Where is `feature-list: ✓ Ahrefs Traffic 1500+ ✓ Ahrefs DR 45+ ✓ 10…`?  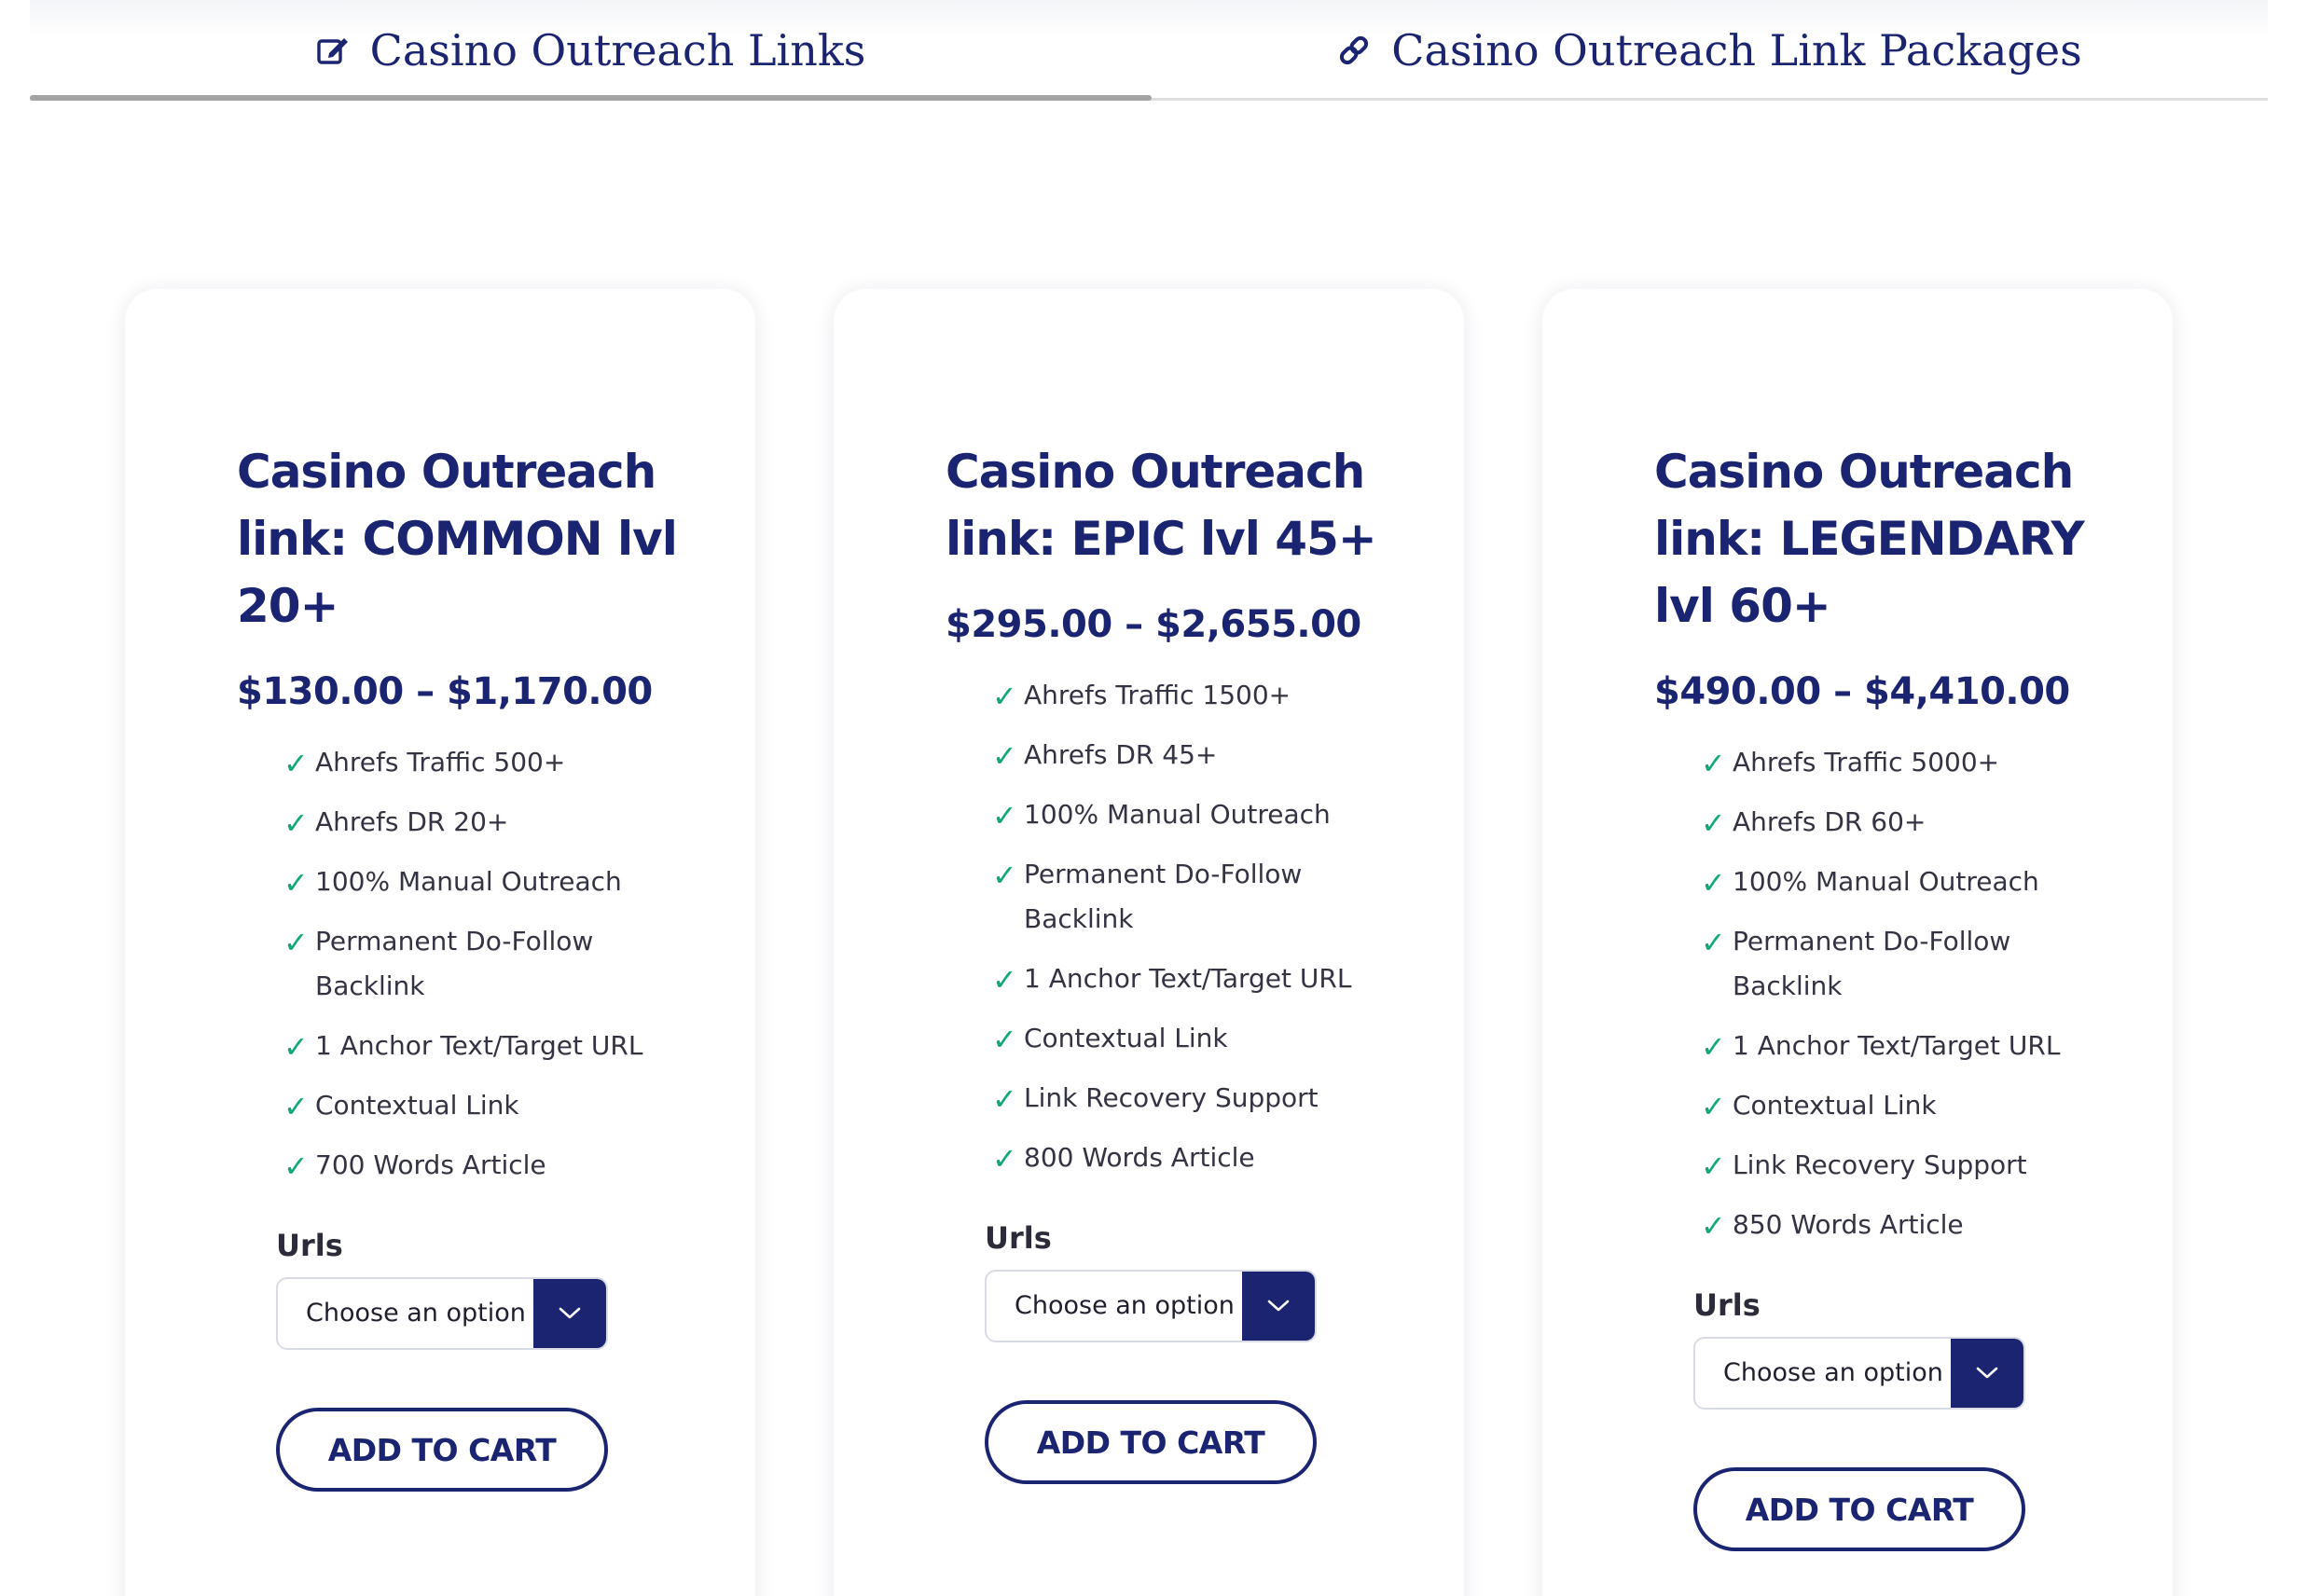
feature-list: ✓ Ahrefs Traffic 1500+ ✓ Ahrefs DR 45+ ✓ 10… is located at coordinates (1177, 926).